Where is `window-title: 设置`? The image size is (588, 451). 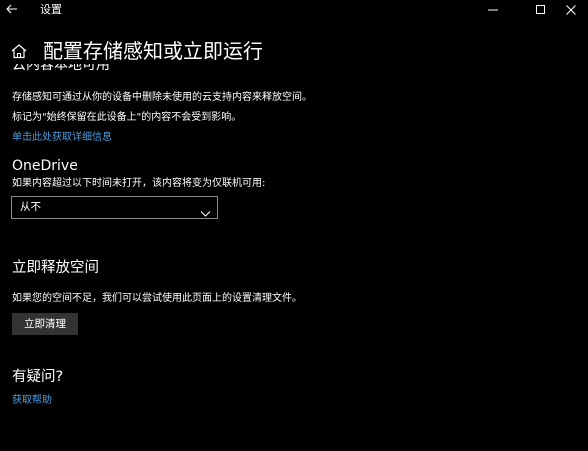 window-title: 设置 is located at coordinates (51, 9).